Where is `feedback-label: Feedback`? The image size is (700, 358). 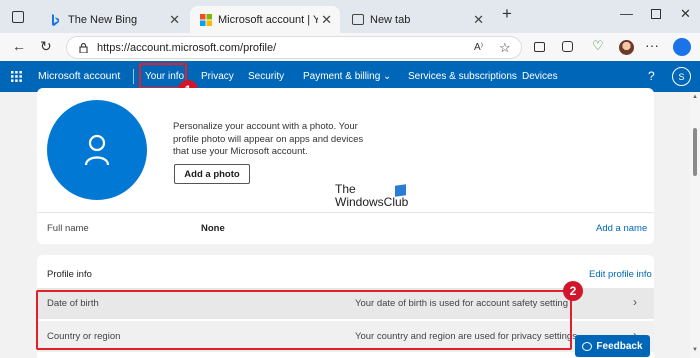 feedback-label: Feedback is located at coordinates (619, 346).